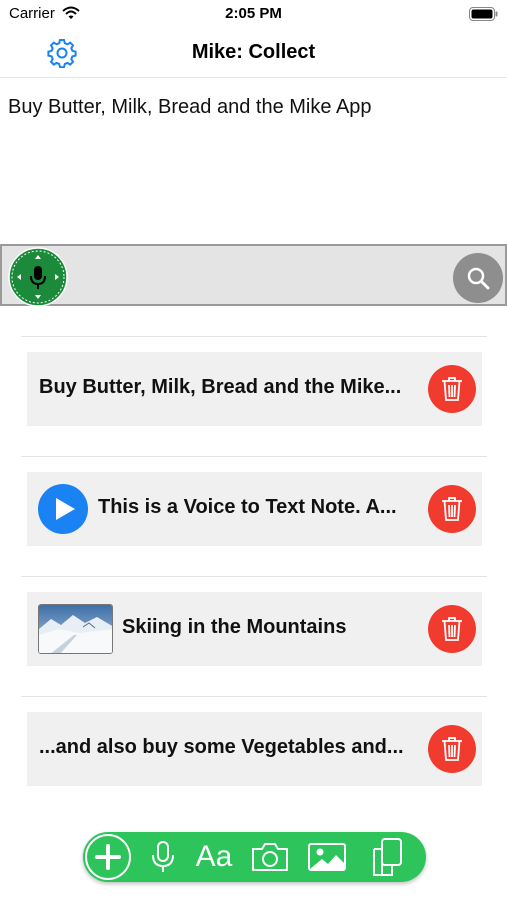  I want to click on camera-icon, so click(270, 857).